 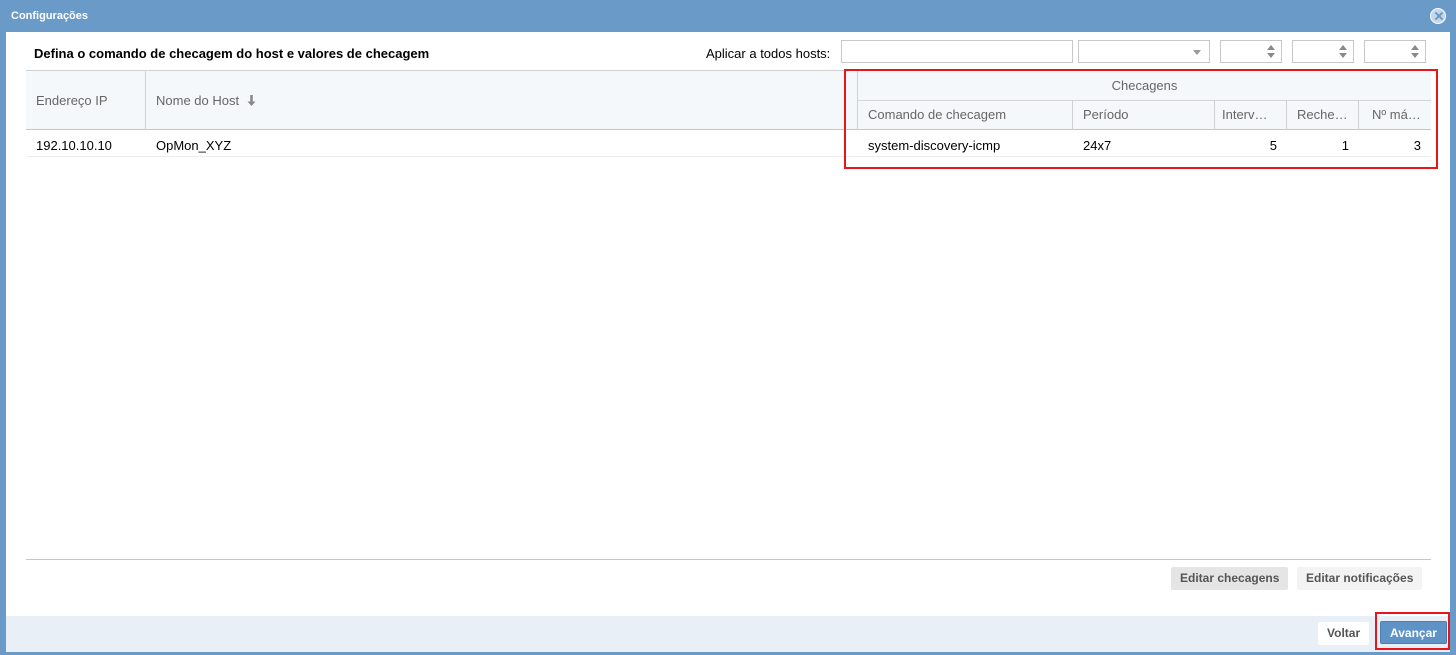 What do you see at coordinates (1251, 51) in the screenshot?
I see `apply-all-interval-stepper` at bounding box center [1251, 51].